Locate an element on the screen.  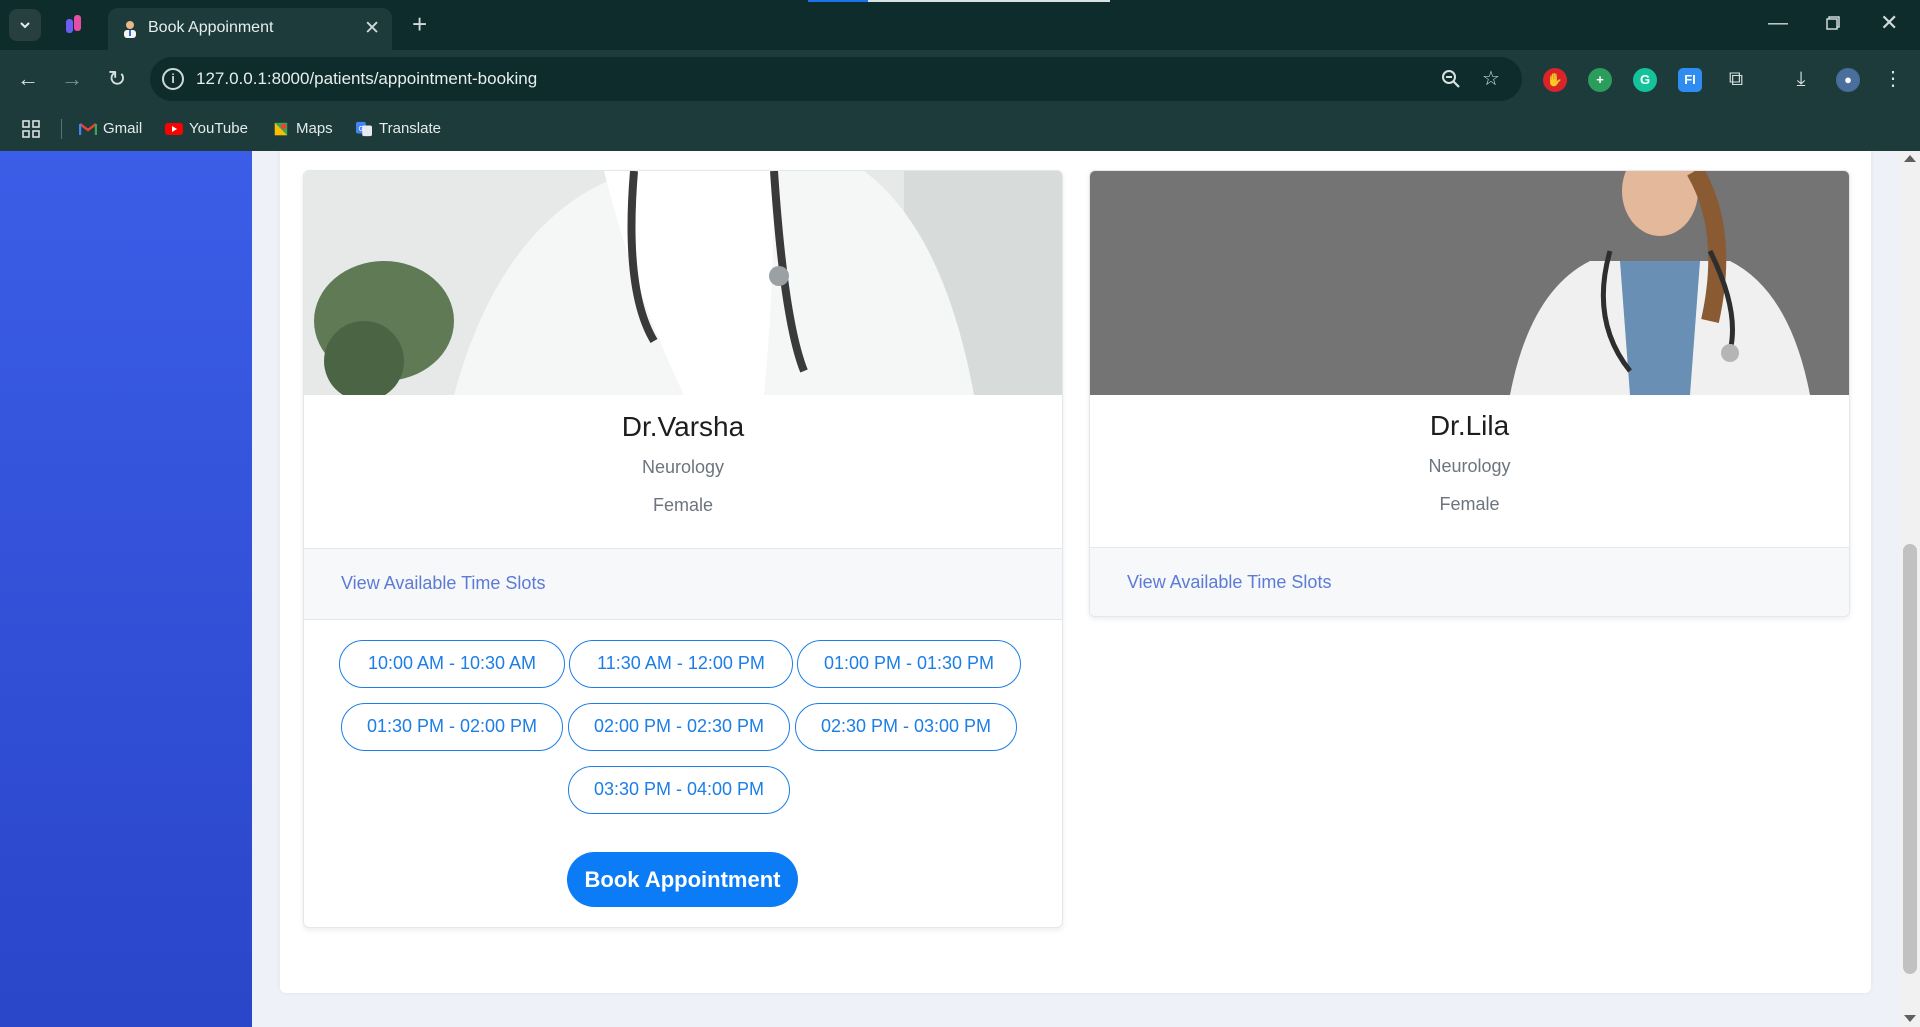
youtube-icon is located at coordinates (174, 128).